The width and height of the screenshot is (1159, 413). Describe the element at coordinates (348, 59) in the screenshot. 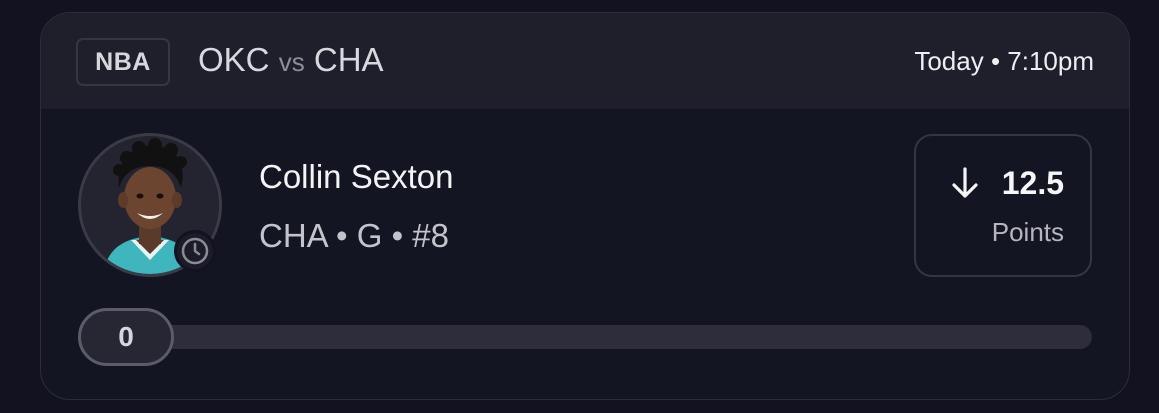

I see `home-team: CHA` at that location.